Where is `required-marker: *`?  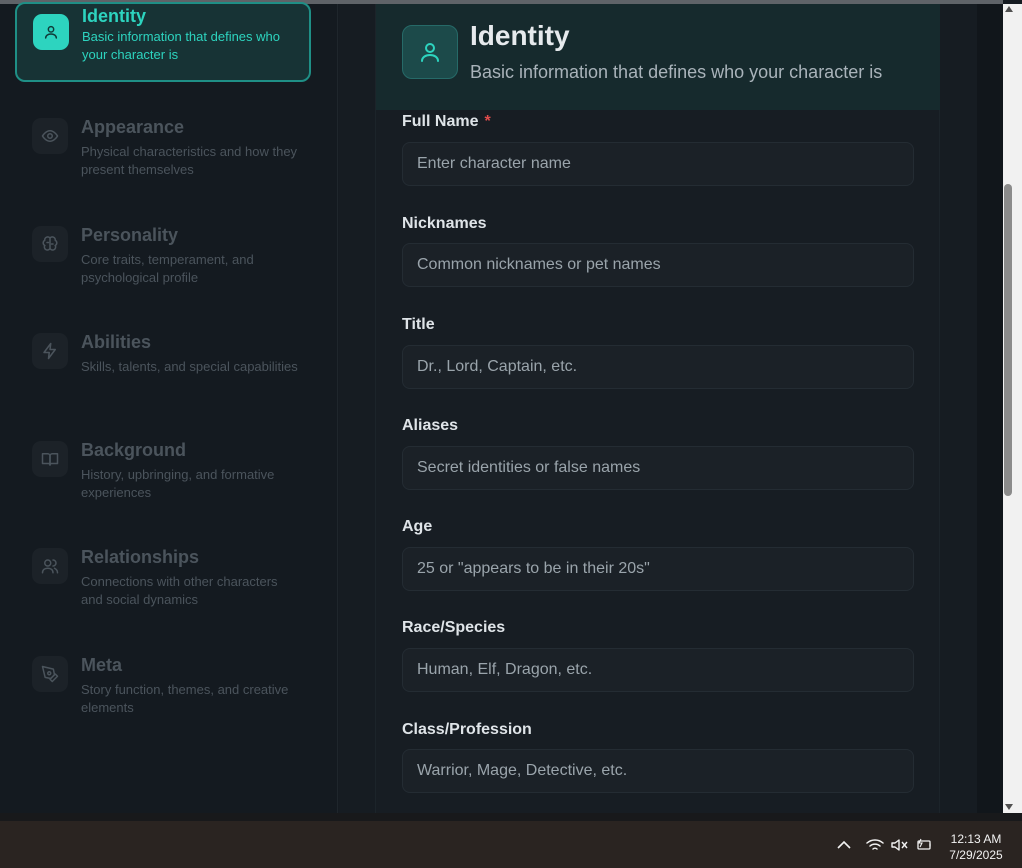
required-marker: * is located at coordinates (487, 121).